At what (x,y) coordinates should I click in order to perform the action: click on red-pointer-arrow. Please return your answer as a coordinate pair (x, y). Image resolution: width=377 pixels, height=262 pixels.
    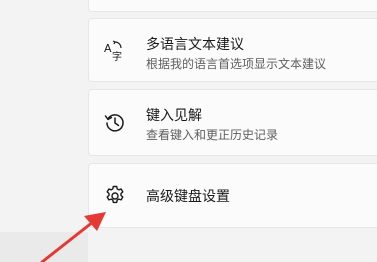
    Looking at the image, I should click on (73, 237).